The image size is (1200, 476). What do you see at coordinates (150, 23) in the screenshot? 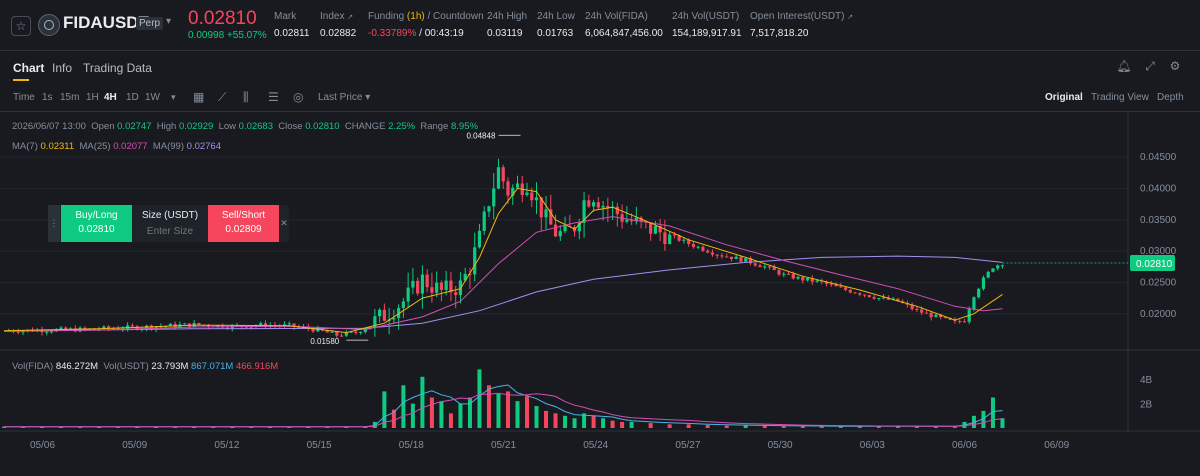
I see `contract-type-badge: Perp` at bounding box center [150, 23].